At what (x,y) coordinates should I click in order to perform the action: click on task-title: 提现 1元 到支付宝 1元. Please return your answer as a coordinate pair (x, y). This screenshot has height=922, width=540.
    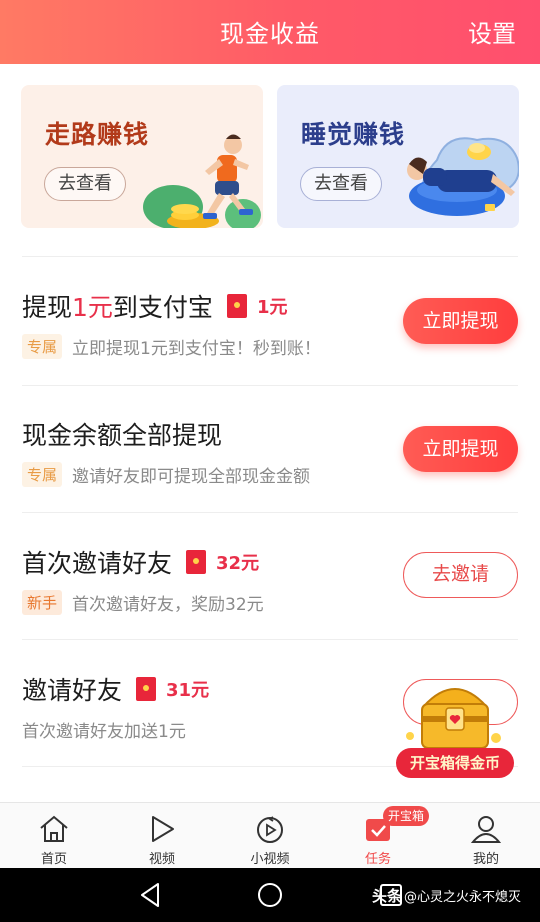
    Looking at the image, I should click on (154, 306).